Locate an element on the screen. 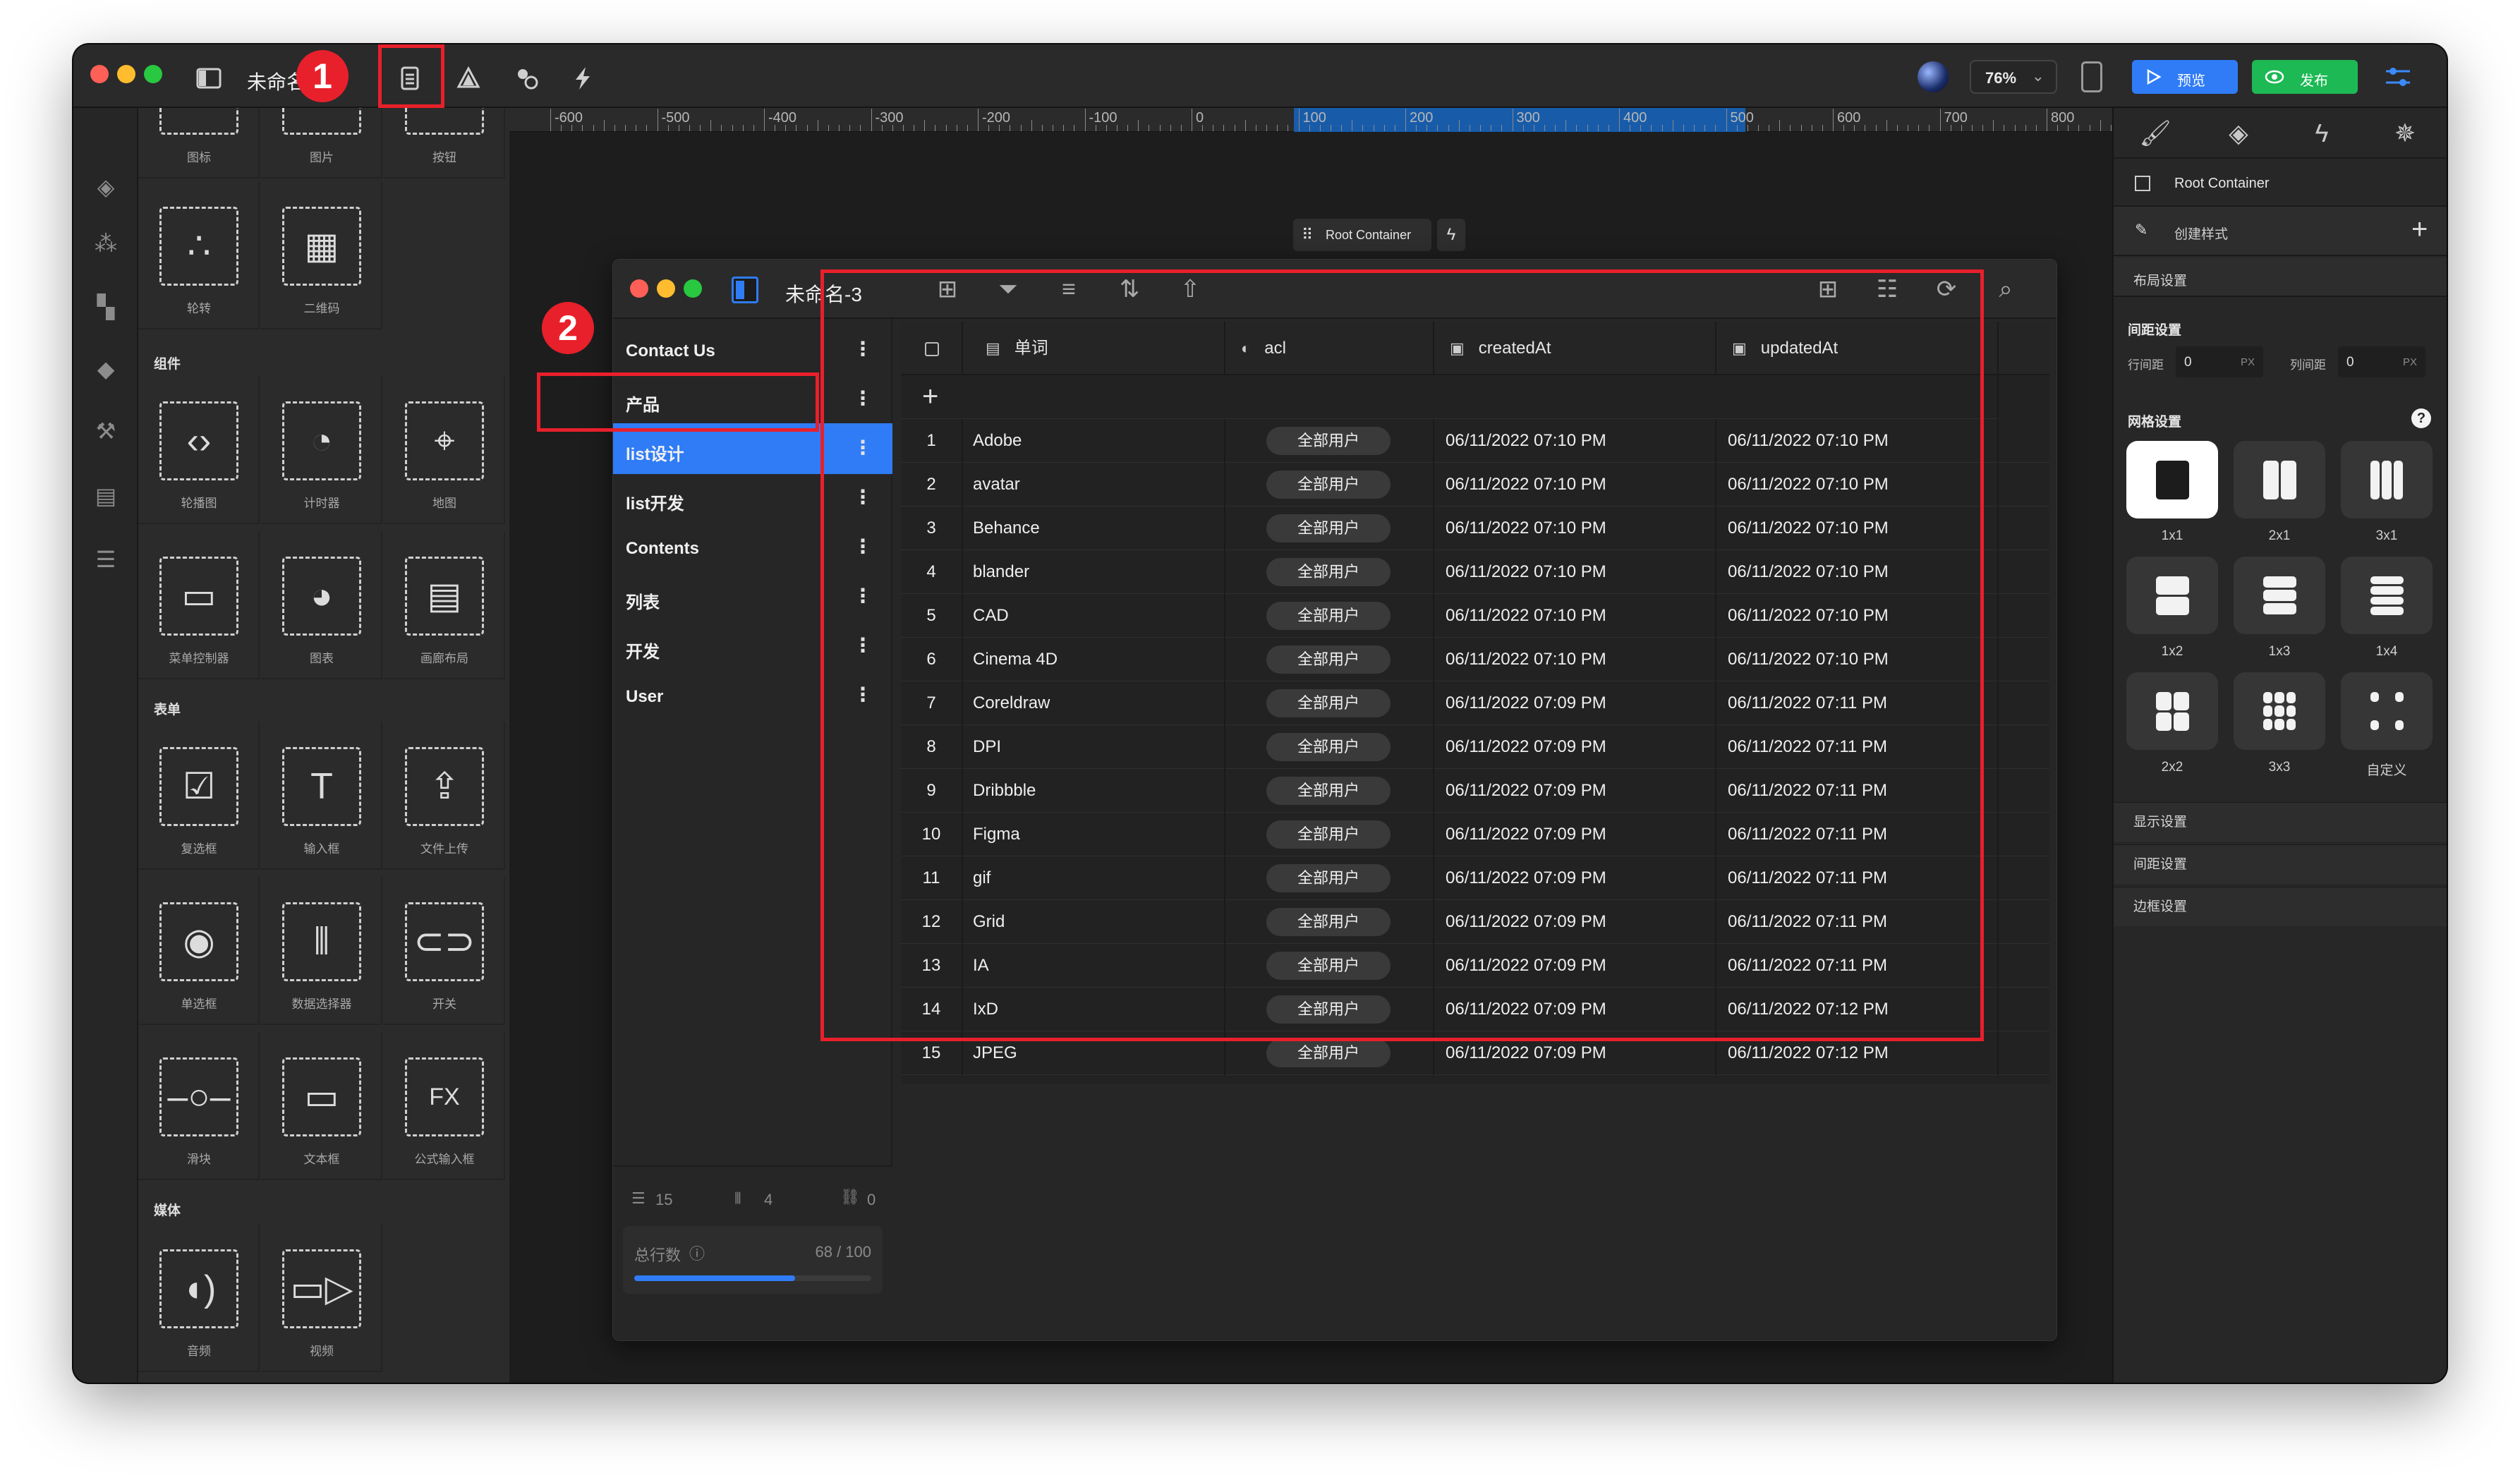 This screenshot has height=1480, width=2520. component-tile: ☆ 图标 is located at coordinates (199, 143).